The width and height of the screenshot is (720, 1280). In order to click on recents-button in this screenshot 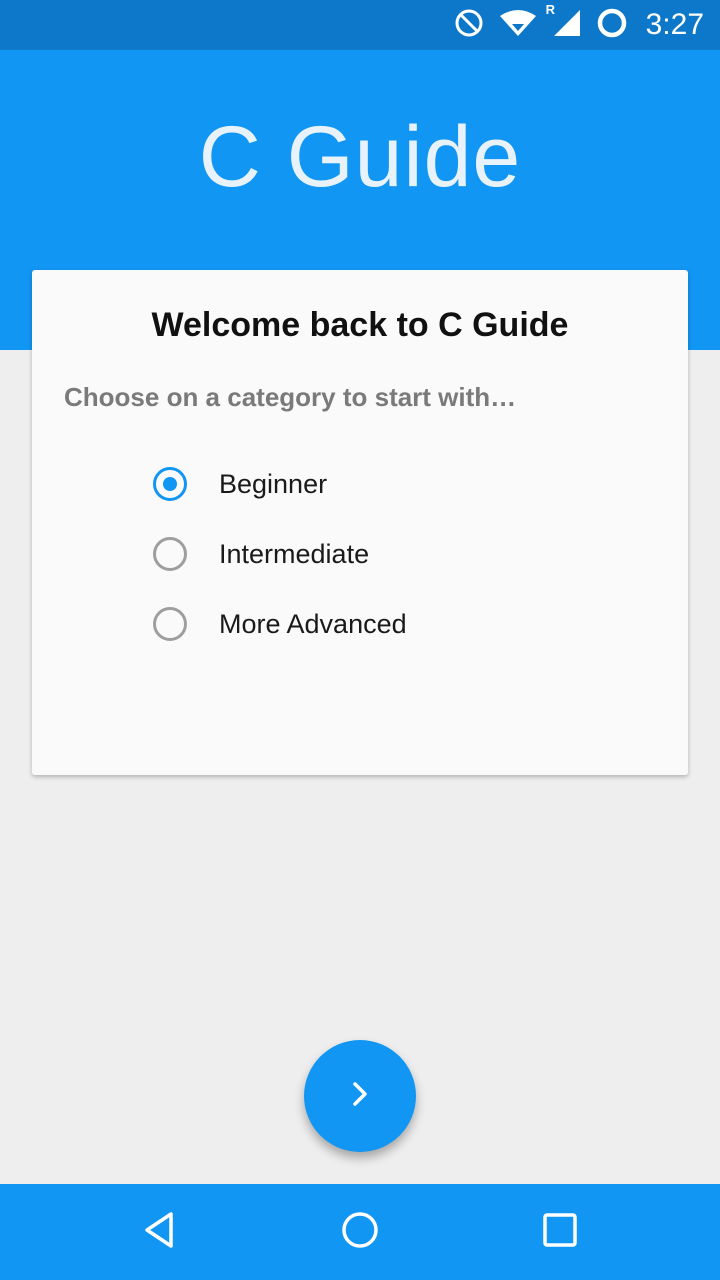, I will do `click(560, 1232)`.